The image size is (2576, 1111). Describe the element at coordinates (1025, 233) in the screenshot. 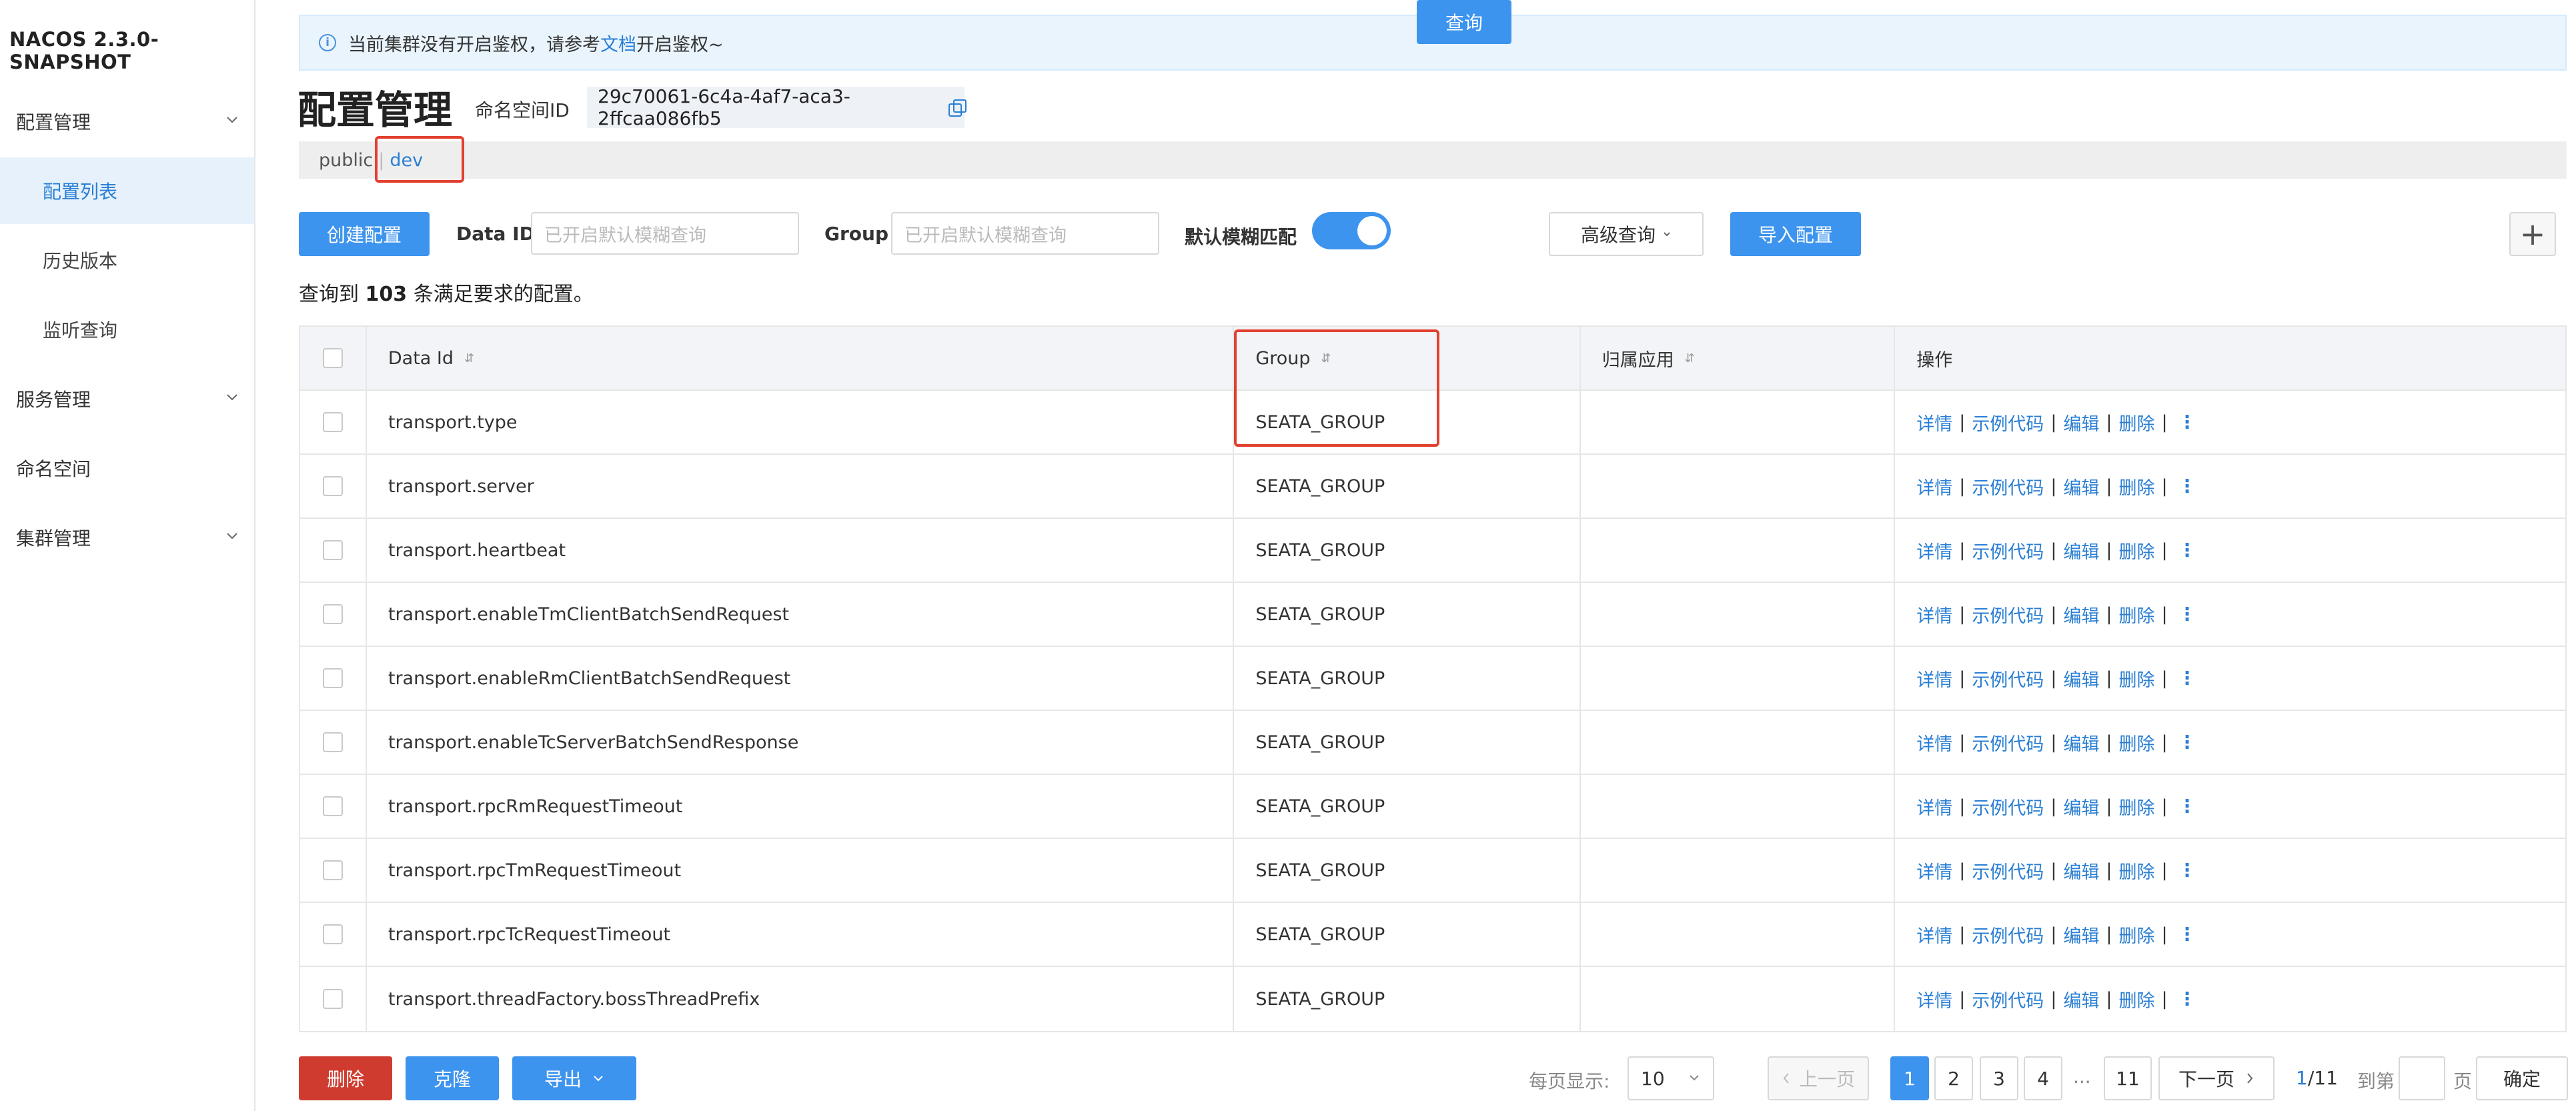

I see `group-input: 已开启默认模糊查询` at that location.